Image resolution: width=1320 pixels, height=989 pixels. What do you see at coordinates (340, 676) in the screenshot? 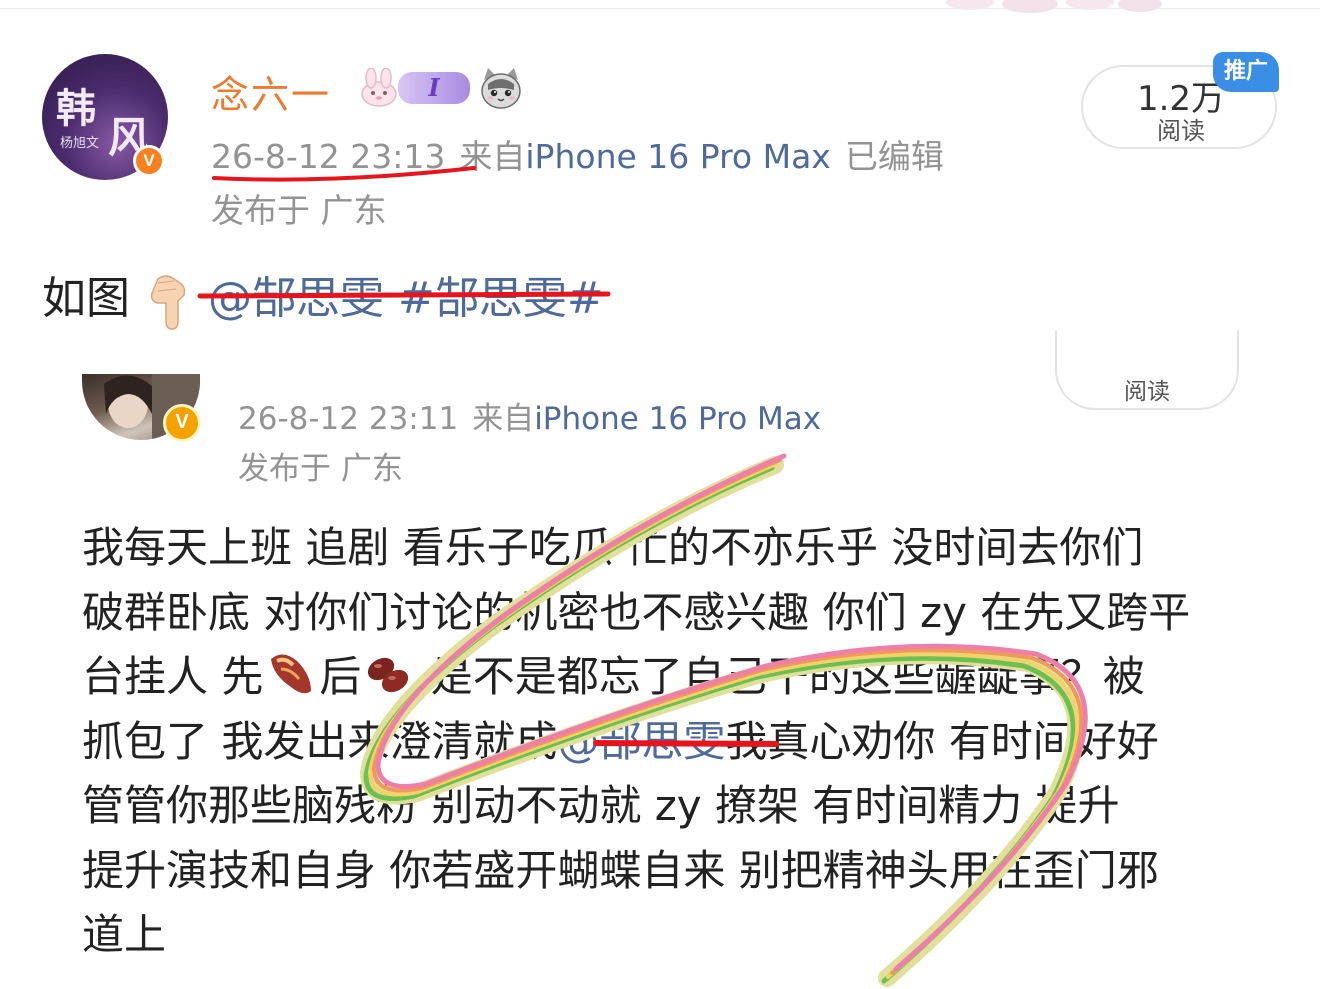
I see `body-line-3b: 后` at bounding box center [340, 676].